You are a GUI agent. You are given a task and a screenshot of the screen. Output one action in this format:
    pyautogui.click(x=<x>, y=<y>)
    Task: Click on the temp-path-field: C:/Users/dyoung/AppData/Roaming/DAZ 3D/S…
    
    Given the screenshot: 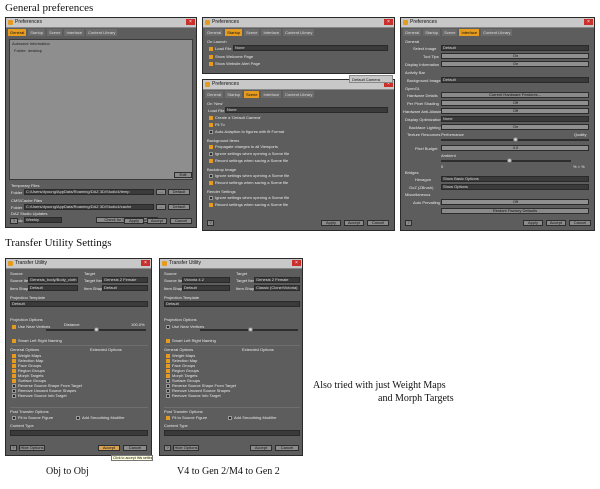 What is the action you would take?
    pyautogui.click(x=89, y=192)
    